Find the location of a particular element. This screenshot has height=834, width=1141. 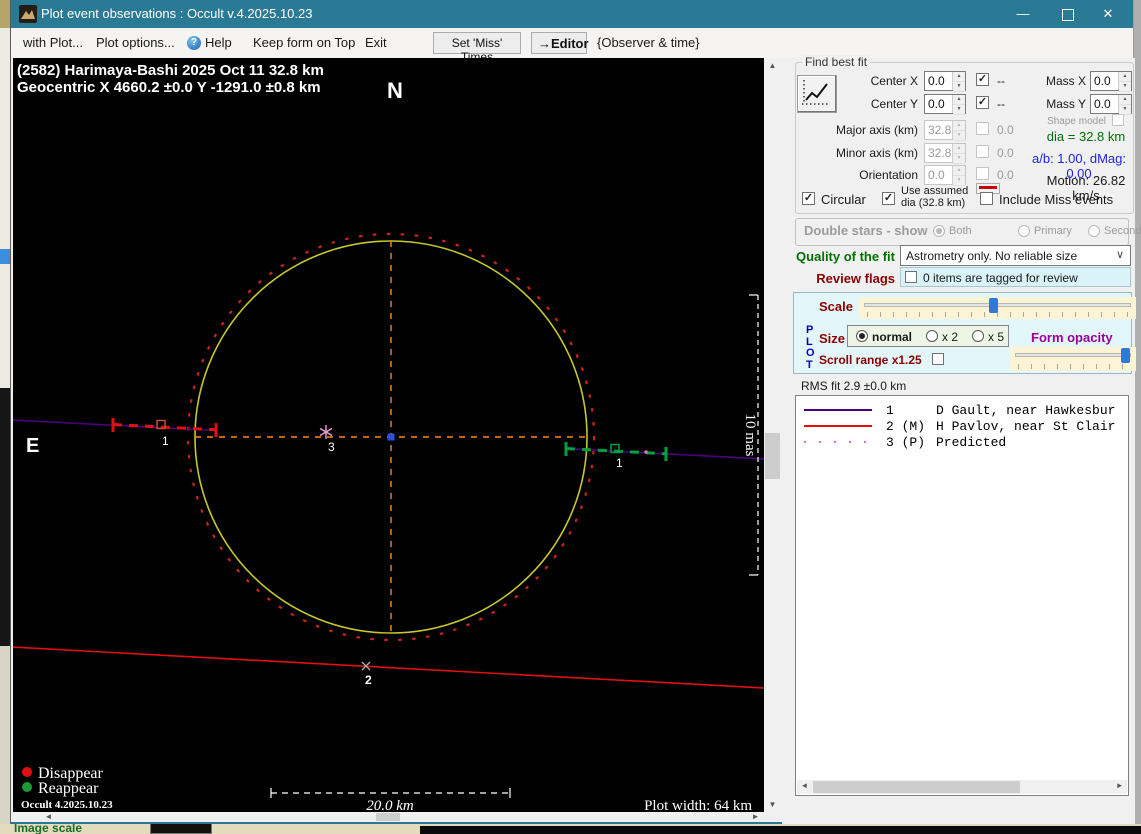

menu-keep-on-top: Keep form on Top is located at coordinates (304, 42).